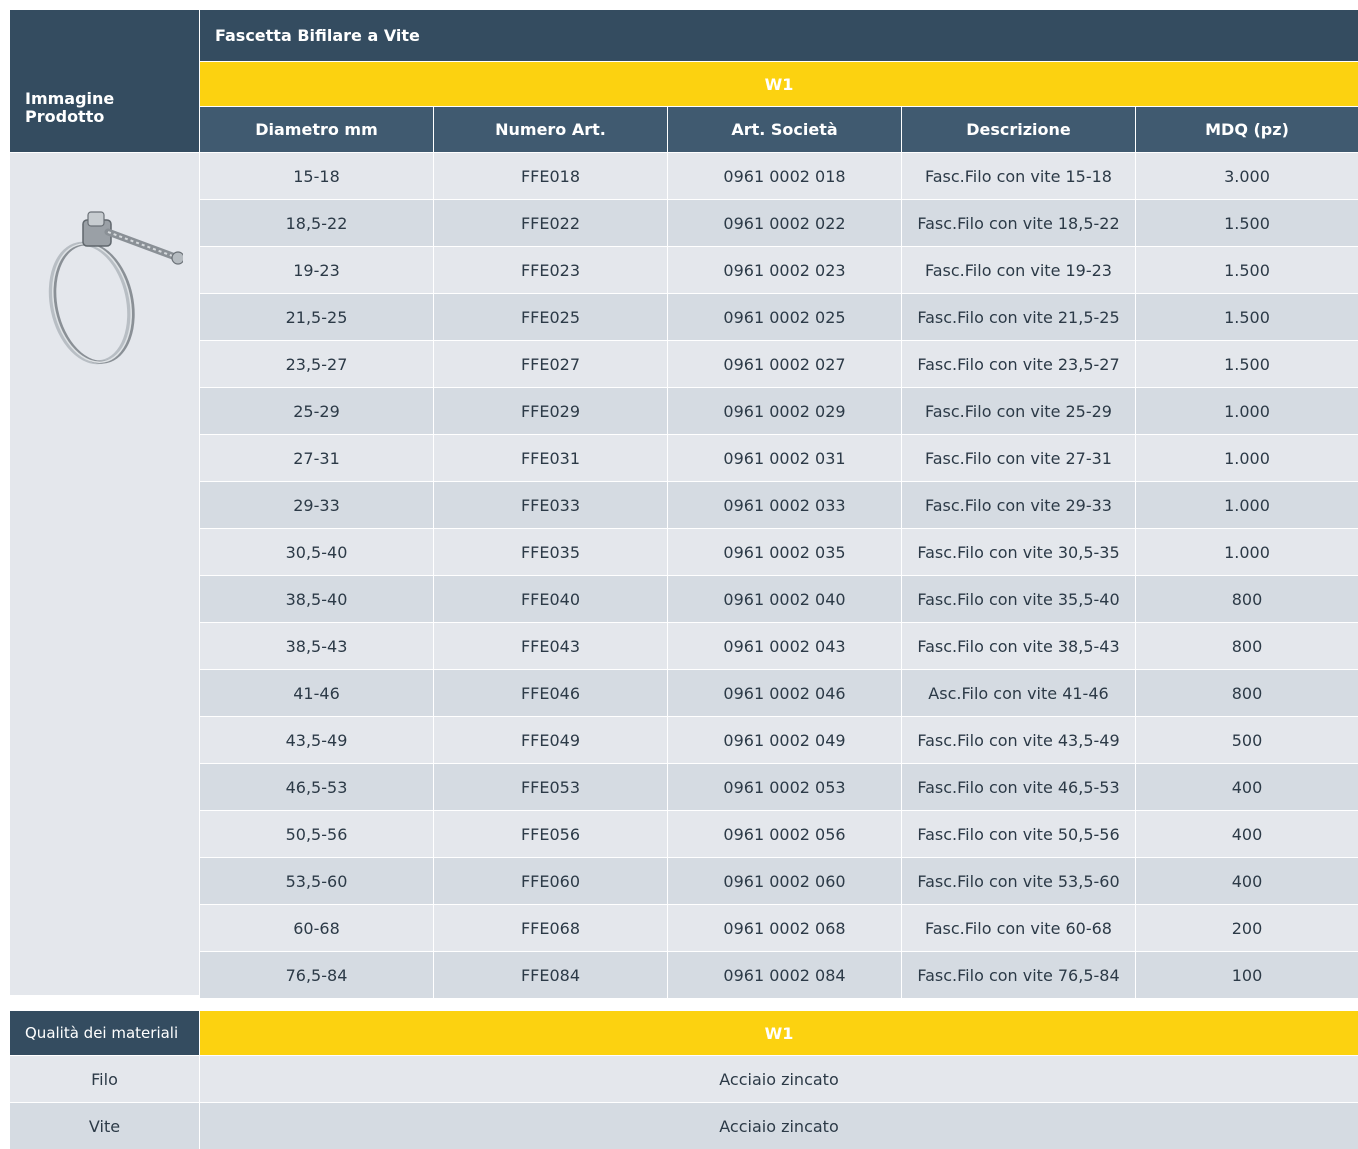 This screenshot has height=1149, width=1358. I want to click on table-cell-text: 0961 0002 022, so click(784, 223).